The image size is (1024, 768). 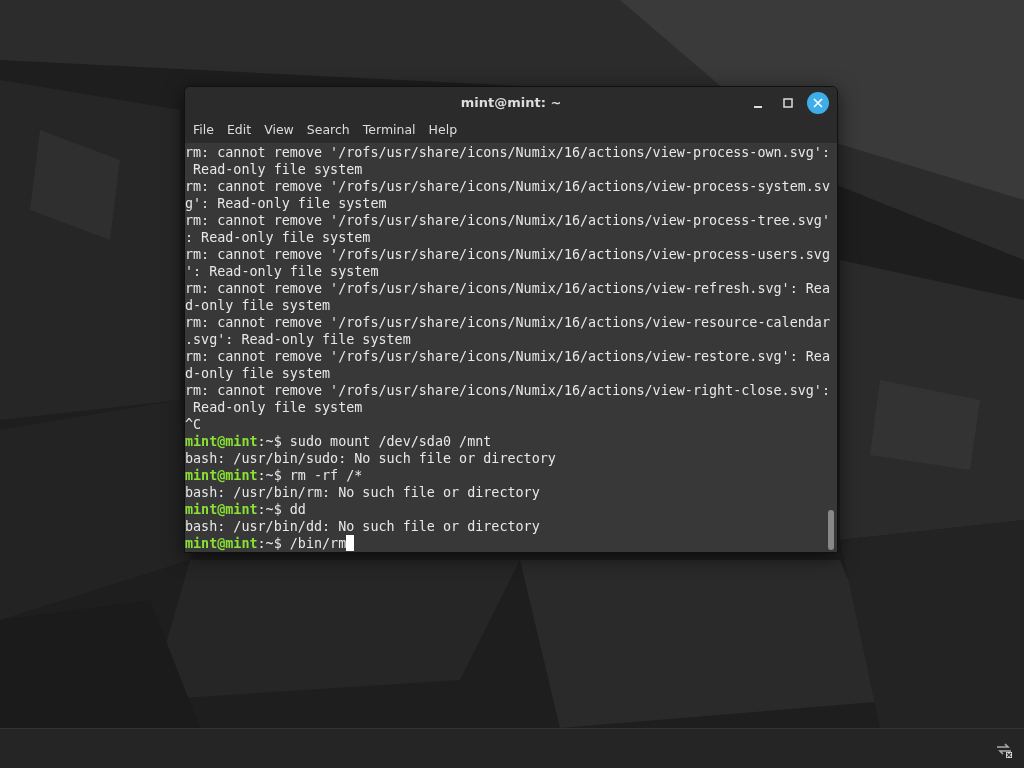 I want to click on menu-item: File, so click(x=203, y=130).